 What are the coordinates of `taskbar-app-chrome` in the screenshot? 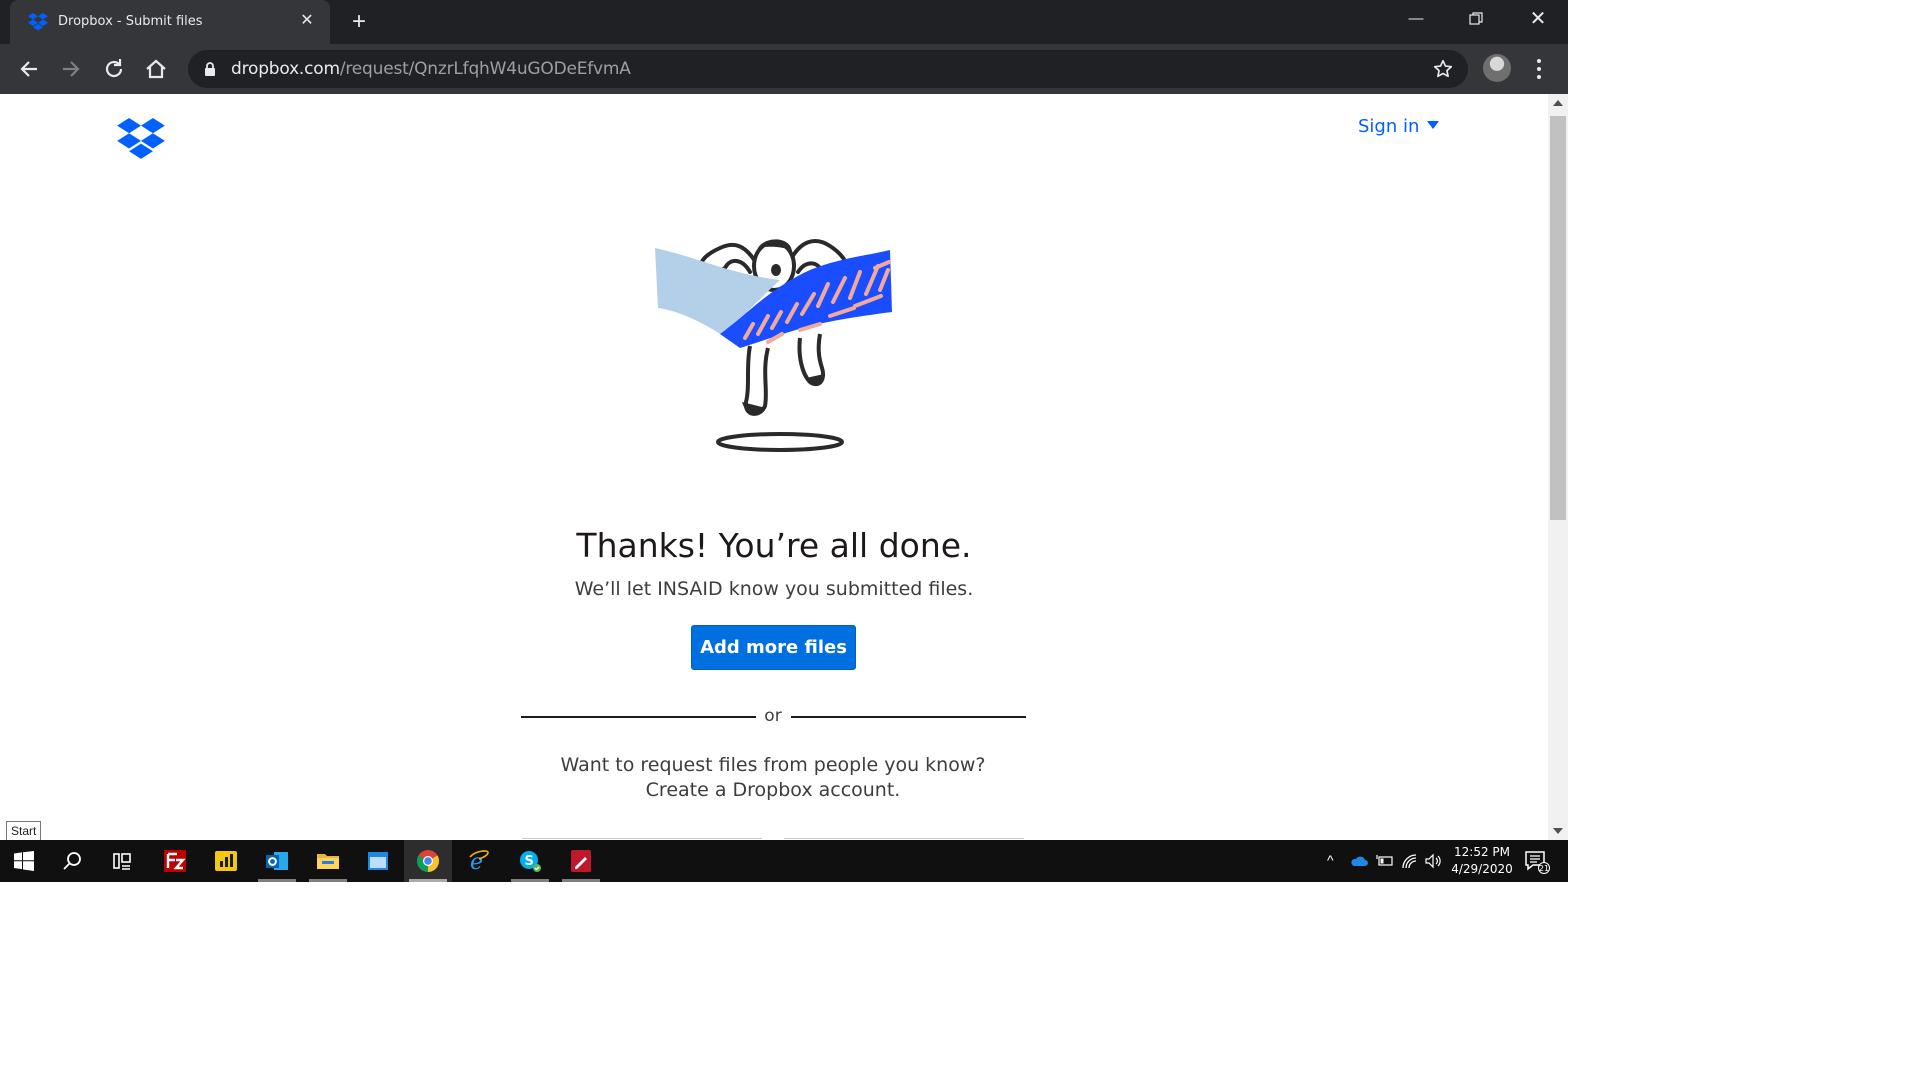 It's located at (428, 861).